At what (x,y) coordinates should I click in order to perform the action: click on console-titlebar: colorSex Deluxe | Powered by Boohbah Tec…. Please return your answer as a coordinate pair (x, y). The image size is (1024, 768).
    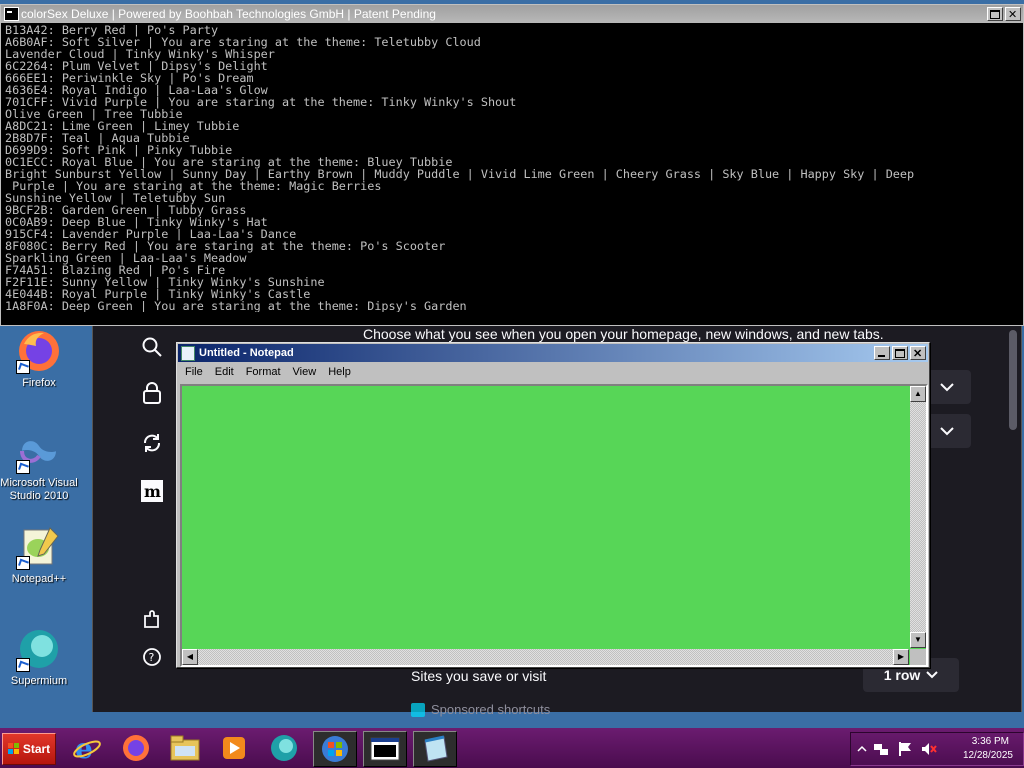
    Looking at the image, I should click on (512, 14).